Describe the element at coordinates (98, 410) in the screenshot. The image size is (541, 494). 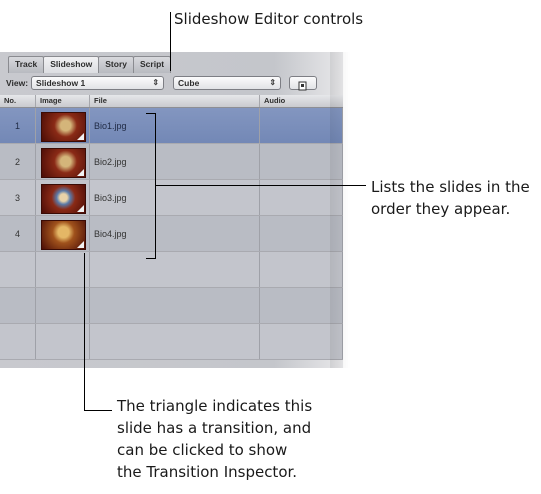
I see `callout-line-bottom-foot` at that location.